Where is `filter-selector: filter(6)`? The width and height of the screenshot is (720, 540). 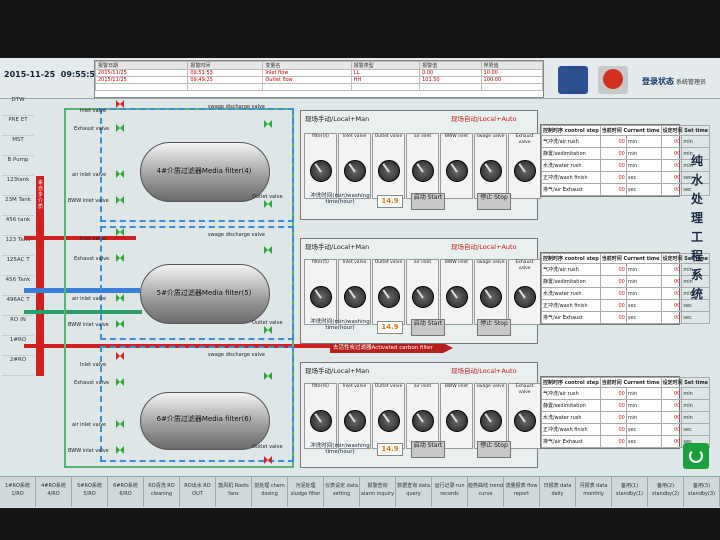 filter-selector: filter(6) is located at coordinates (320, 416).